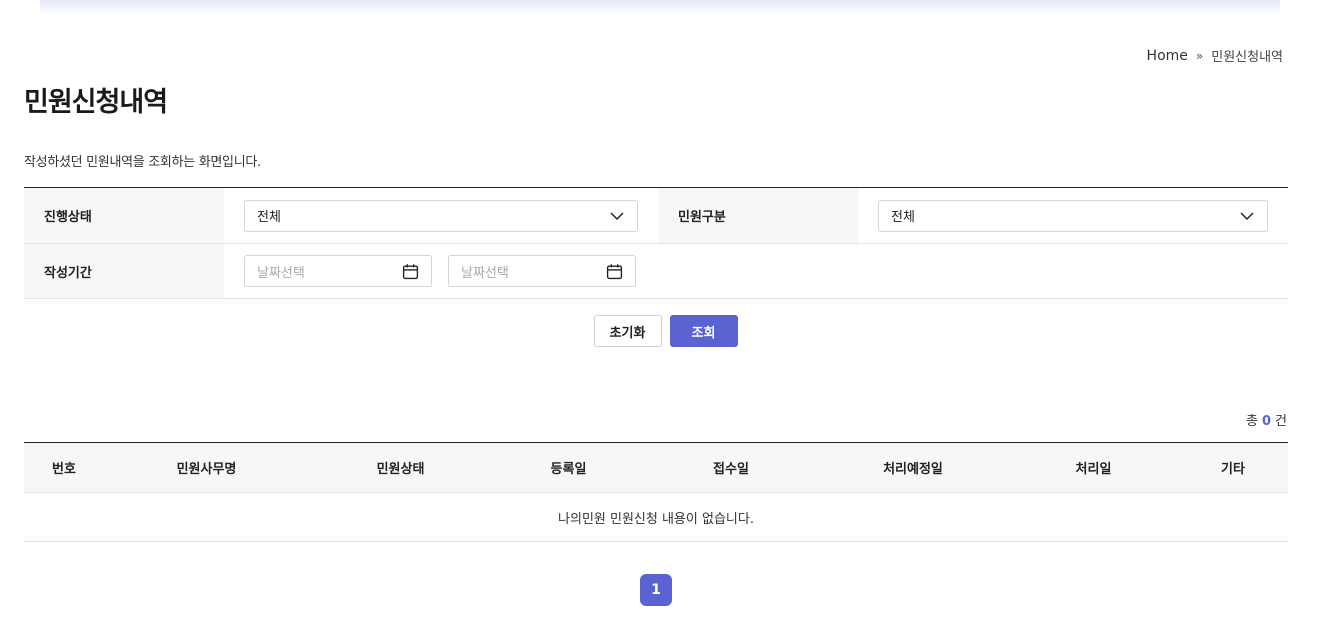 This screenshot has width=1317, height=631. I want to click on status-label: 진행상태, so click(124, 215).